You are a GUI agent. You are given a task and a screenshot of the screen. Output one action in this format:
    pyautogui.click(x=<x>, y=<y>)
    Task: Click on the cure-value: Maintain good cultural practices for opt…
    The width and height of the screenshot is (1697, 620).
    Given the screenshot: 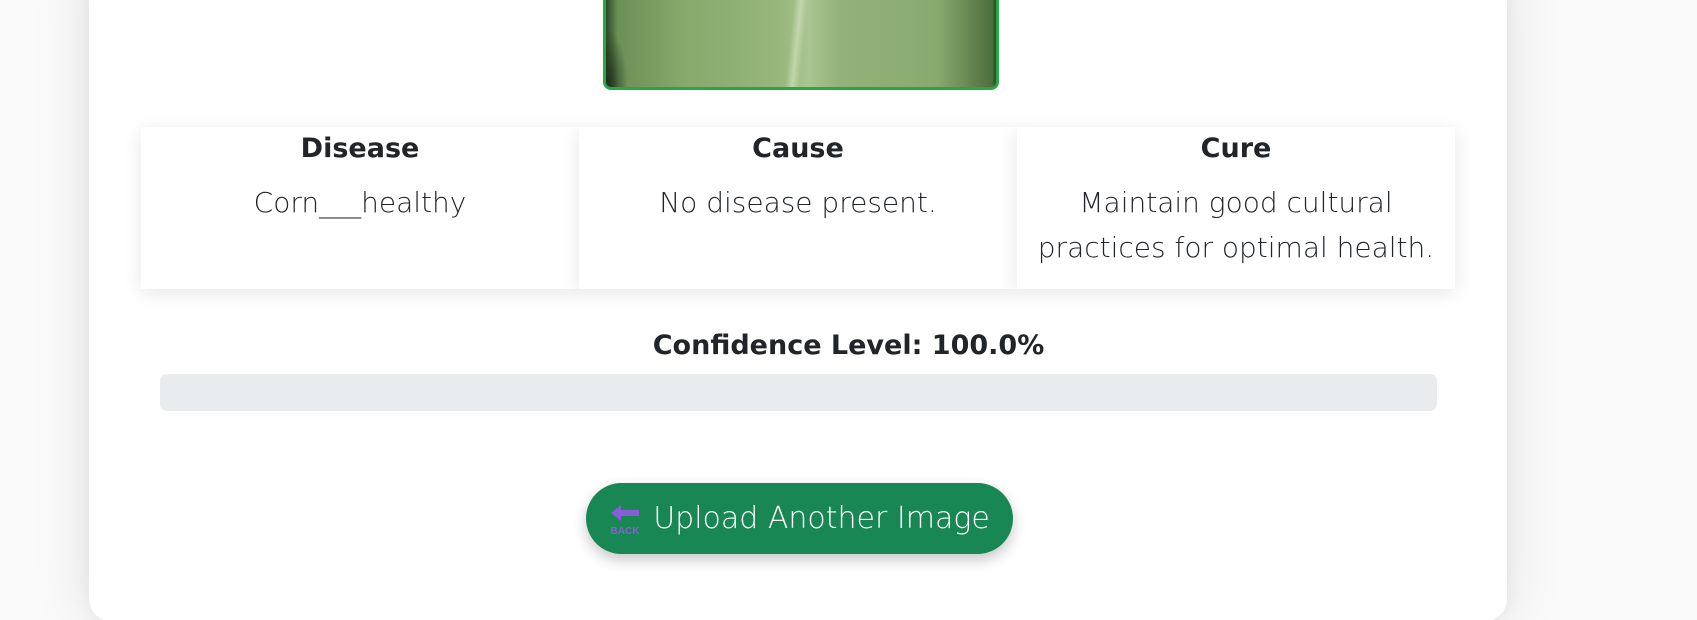 What is the action you would take?
    pyautogui.click(x=1236, y=225)
    